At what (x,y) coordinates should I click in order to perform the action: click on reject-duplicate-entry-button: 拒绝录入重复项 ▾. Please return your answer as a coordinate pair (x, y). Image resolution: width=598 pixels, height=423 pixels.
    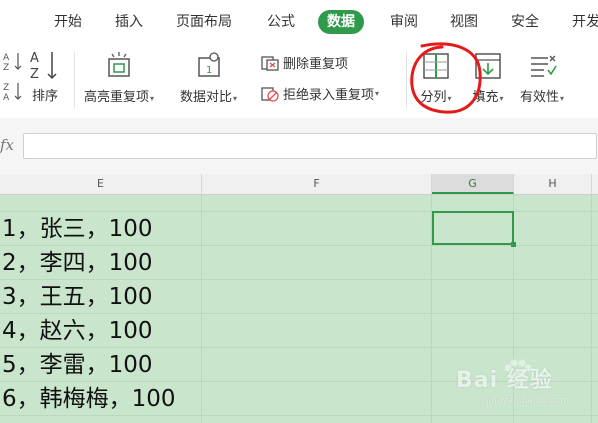
    Looking at the image, I should click on (319, 93).